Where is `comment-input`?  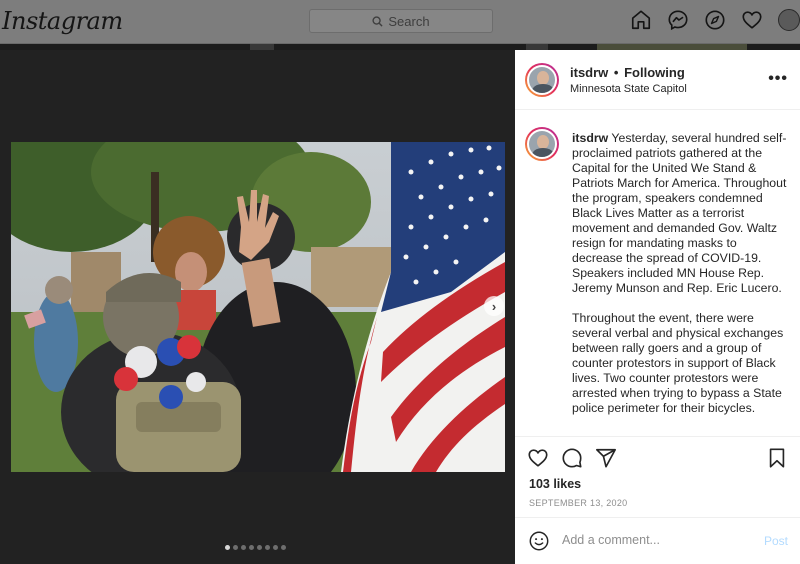 comment-input is located at coordinates (652, 540).